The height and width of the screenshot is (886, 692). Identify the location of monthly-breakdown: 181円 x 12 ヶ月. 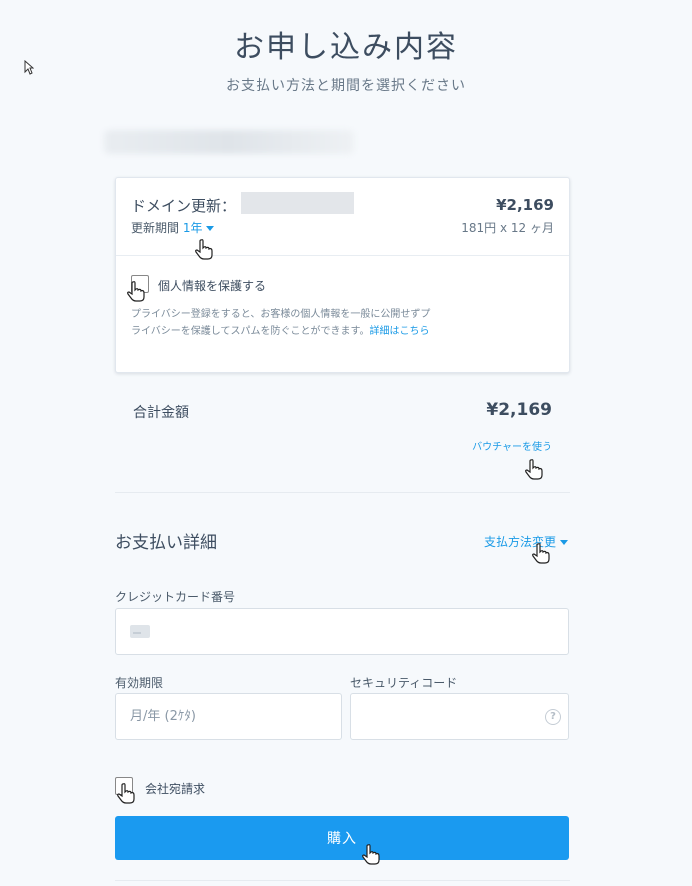
(507, 228).